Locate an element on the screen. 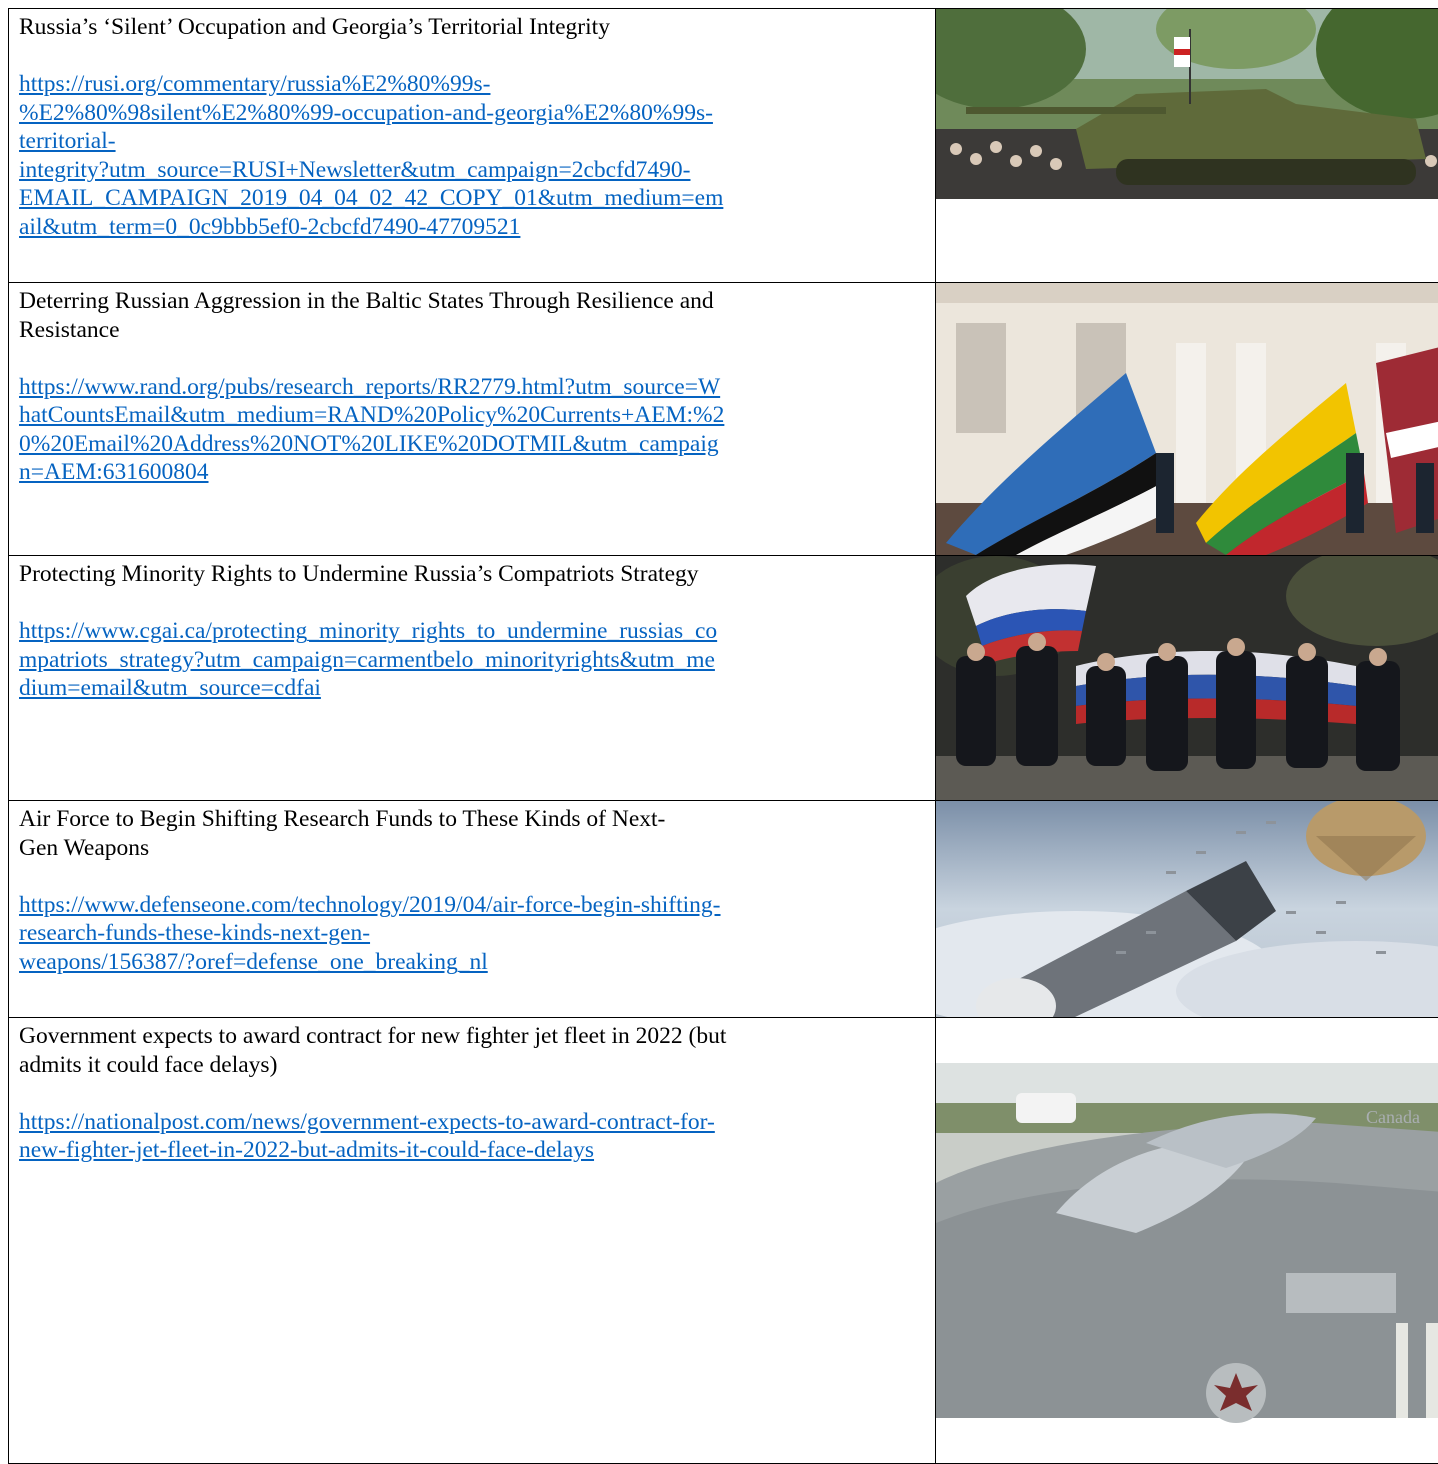 The height and width of the screenshot is (1464, 1438). baltic-flags-ceremony-photo is located at coordinates (1187, 419).